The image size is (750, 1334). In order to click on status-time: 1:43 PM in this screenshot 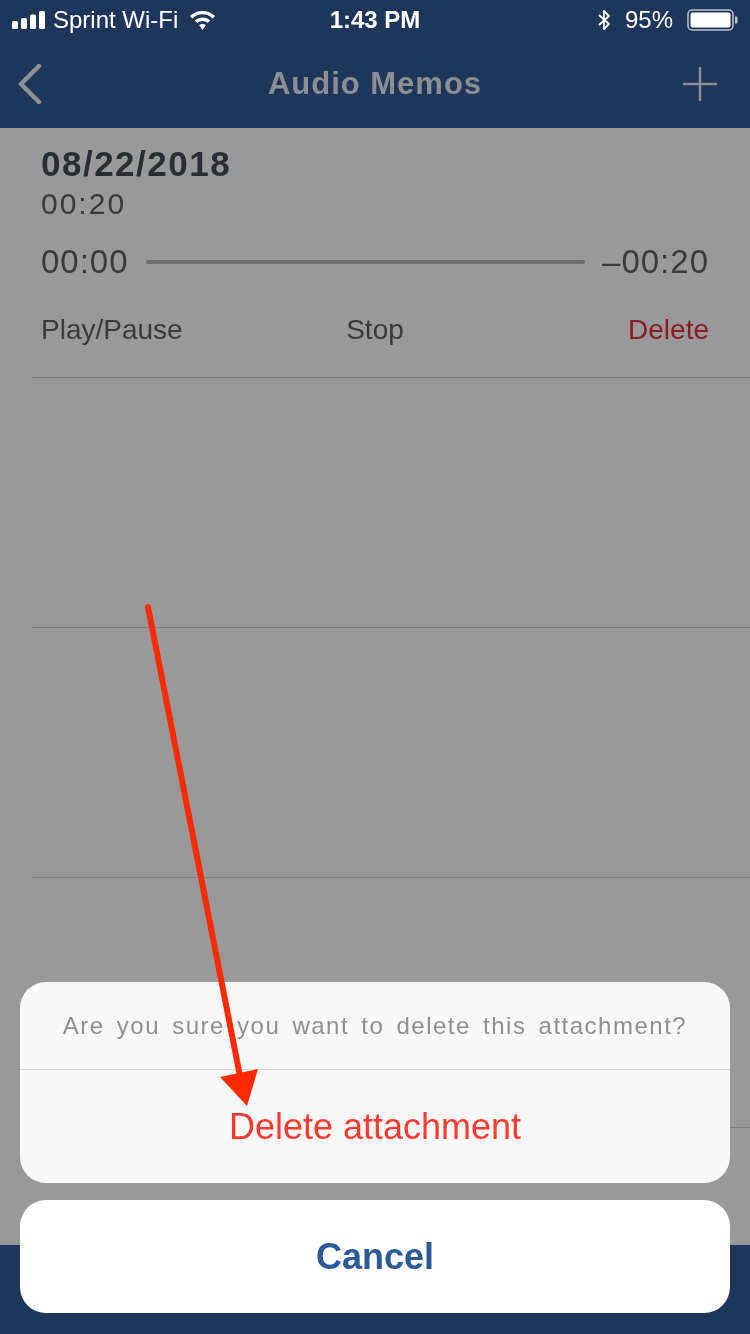, I will do `click(375, 20)`.